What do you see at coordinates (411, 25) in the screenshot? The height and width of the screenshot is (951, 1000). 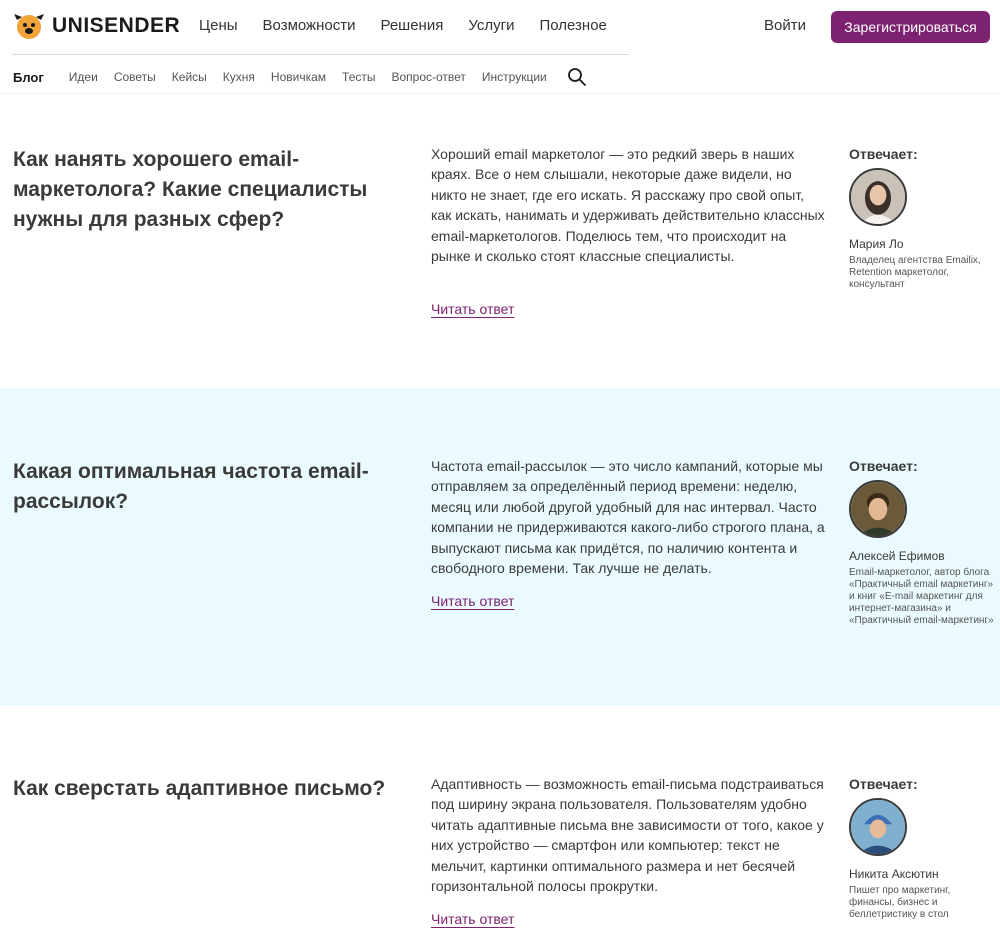 I see `nav-item-solutions: Решения` at bounding box center [411, 25].